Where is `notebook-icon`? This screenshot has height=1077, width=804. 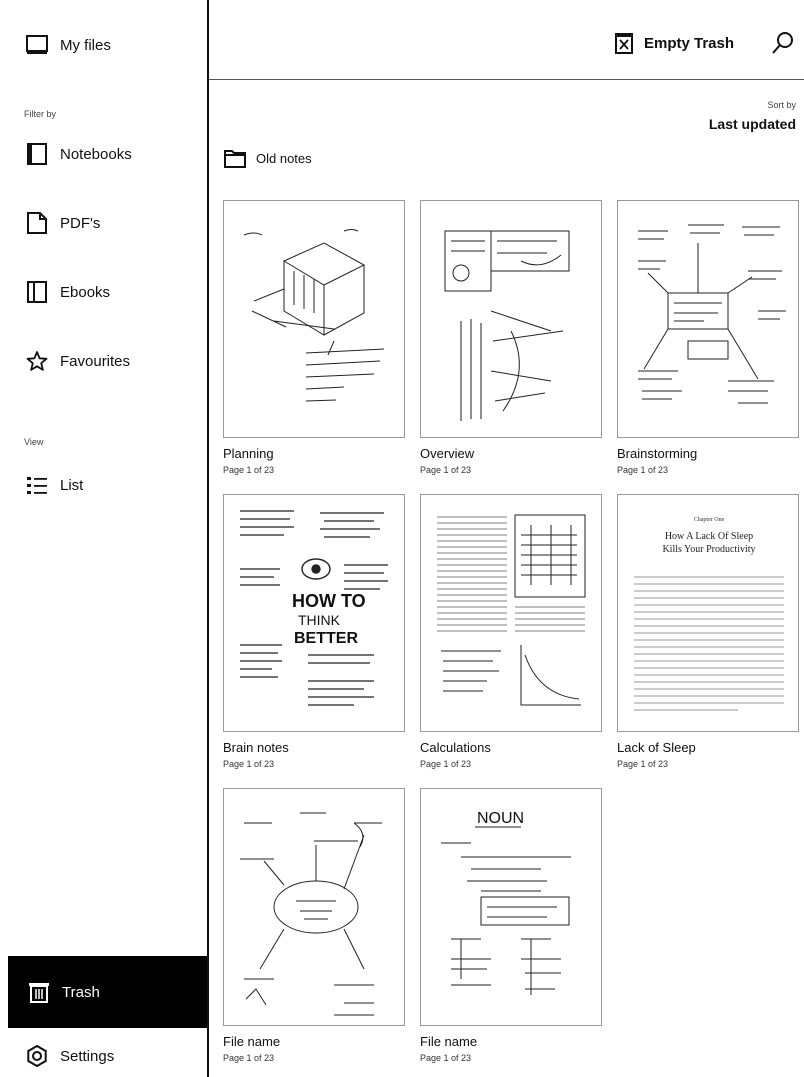
notebook-icon is located at coordinates (37, 154).